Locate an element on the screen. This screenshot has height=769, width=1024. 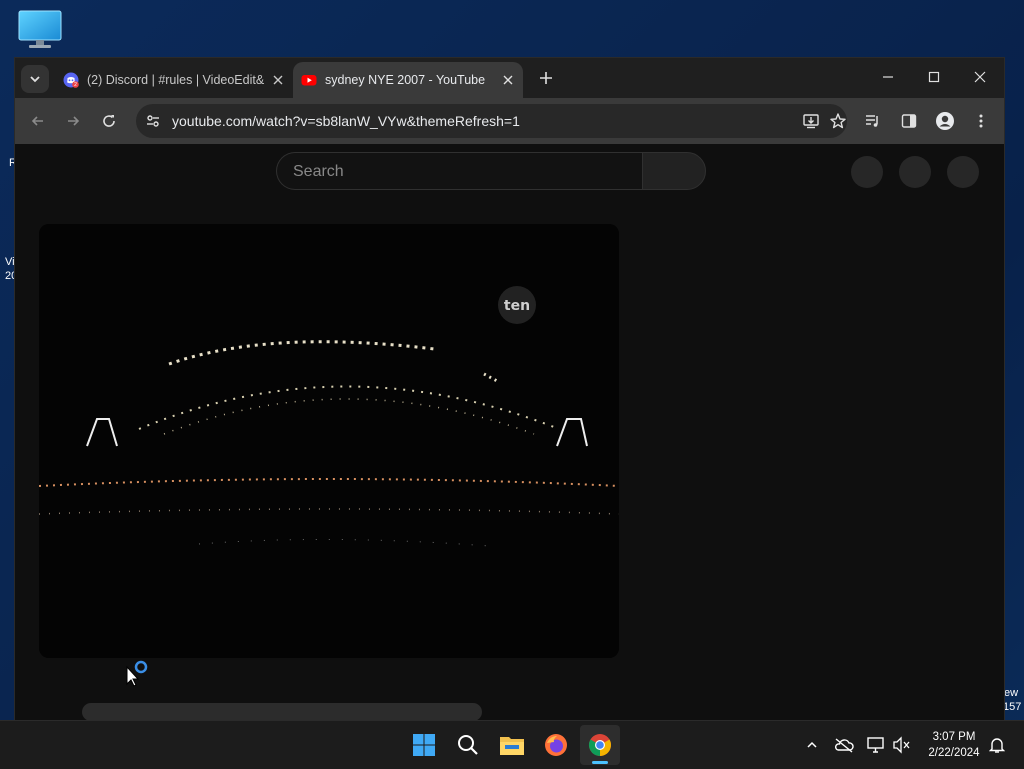
media-controls-button is located at coordinates (873, 121).